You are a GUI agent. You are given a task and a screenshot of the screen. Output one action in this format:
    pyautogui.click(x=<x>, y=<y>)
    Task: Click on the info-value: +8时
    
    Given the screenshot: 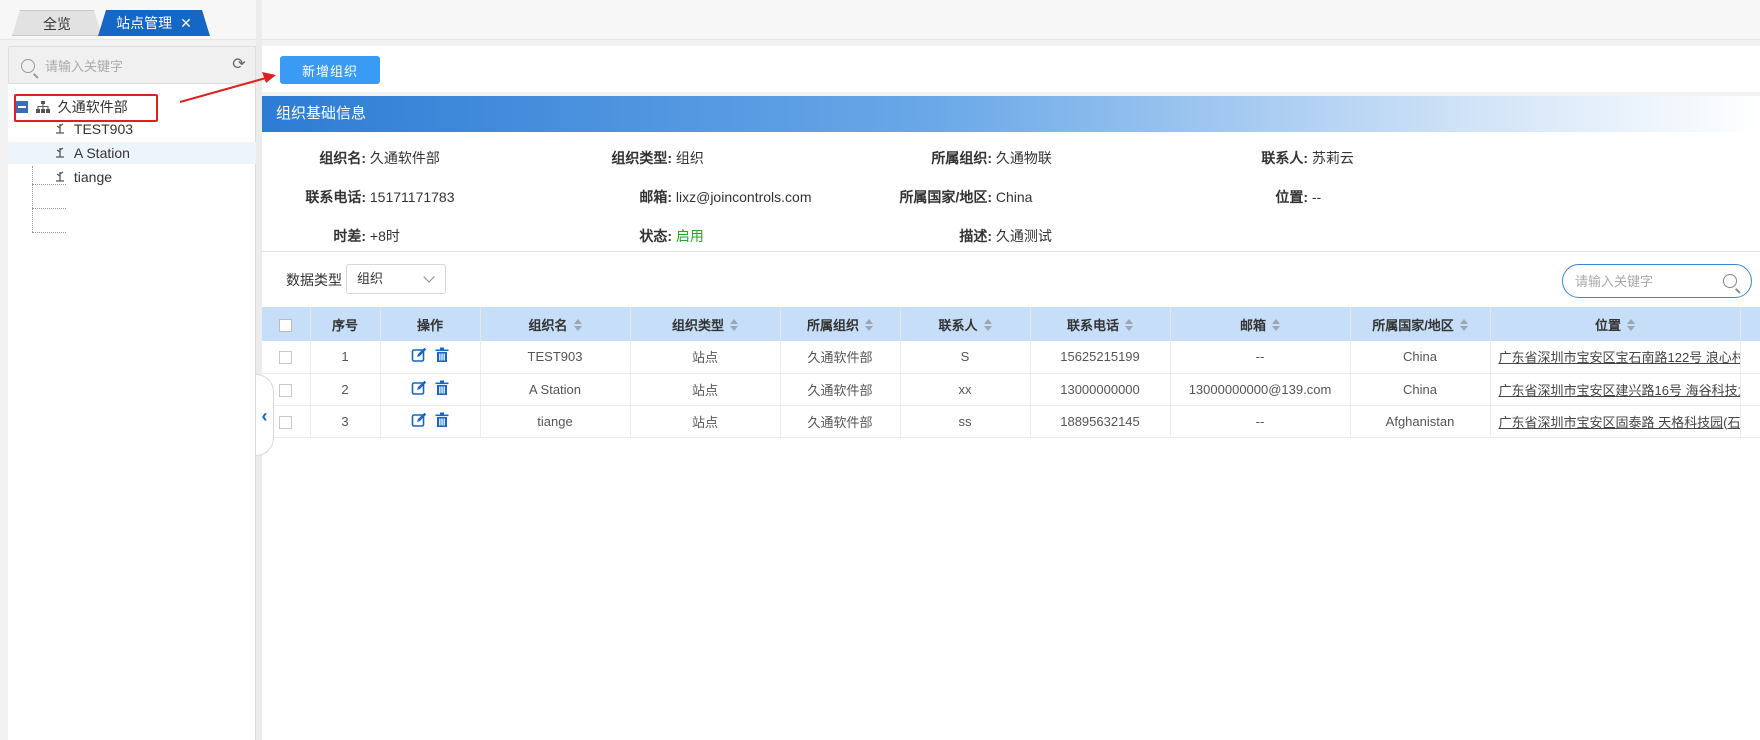 What is the action you would take?
    pyautogui.click(x=384, y=236)
    